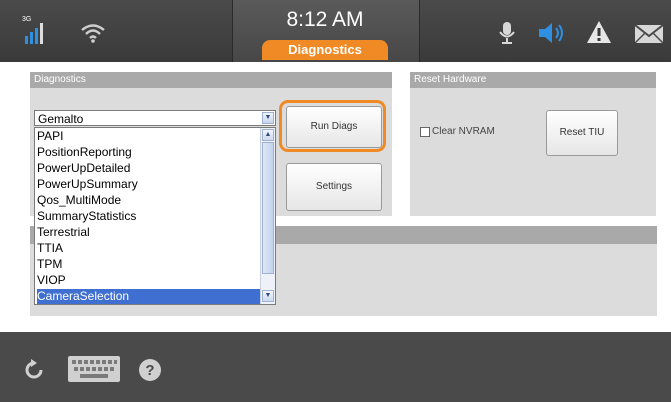  What do you see at coordinates (155, 118) in the screenshot?
I see `diagnostic-select: Gemalto ▼` at bounding box center [155, 118].